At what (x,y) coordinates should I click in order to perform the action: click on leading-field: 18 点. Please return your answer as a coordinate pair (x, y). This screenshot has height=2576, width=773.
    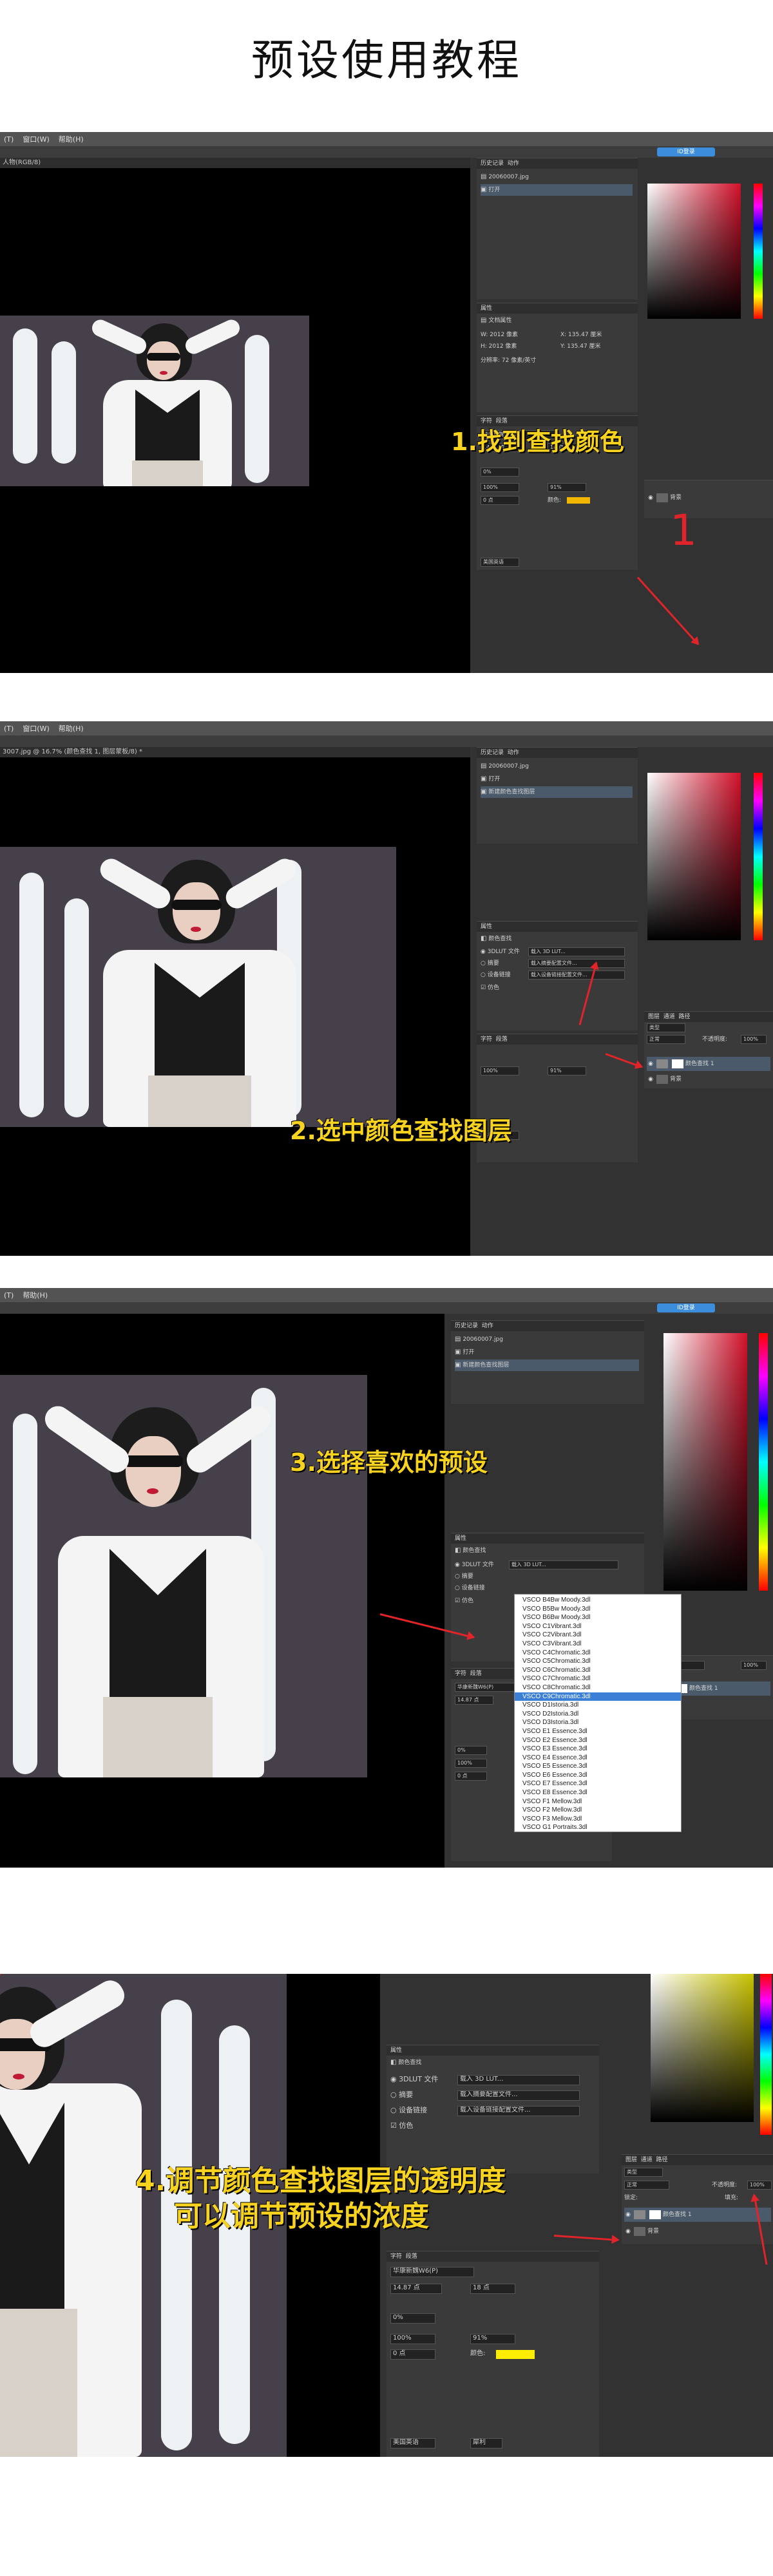
    Looking at the image, I should click on (492, 2289).